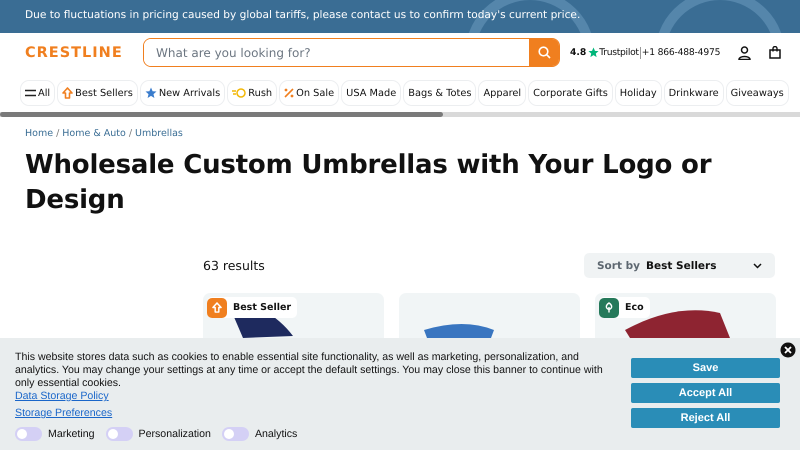 The height and width of the screenshot is (450, 800). What do you see at coordinates (578, 52) in the screenshot?
I see `rating-value: 4.8` at bounding box center [578, 52].